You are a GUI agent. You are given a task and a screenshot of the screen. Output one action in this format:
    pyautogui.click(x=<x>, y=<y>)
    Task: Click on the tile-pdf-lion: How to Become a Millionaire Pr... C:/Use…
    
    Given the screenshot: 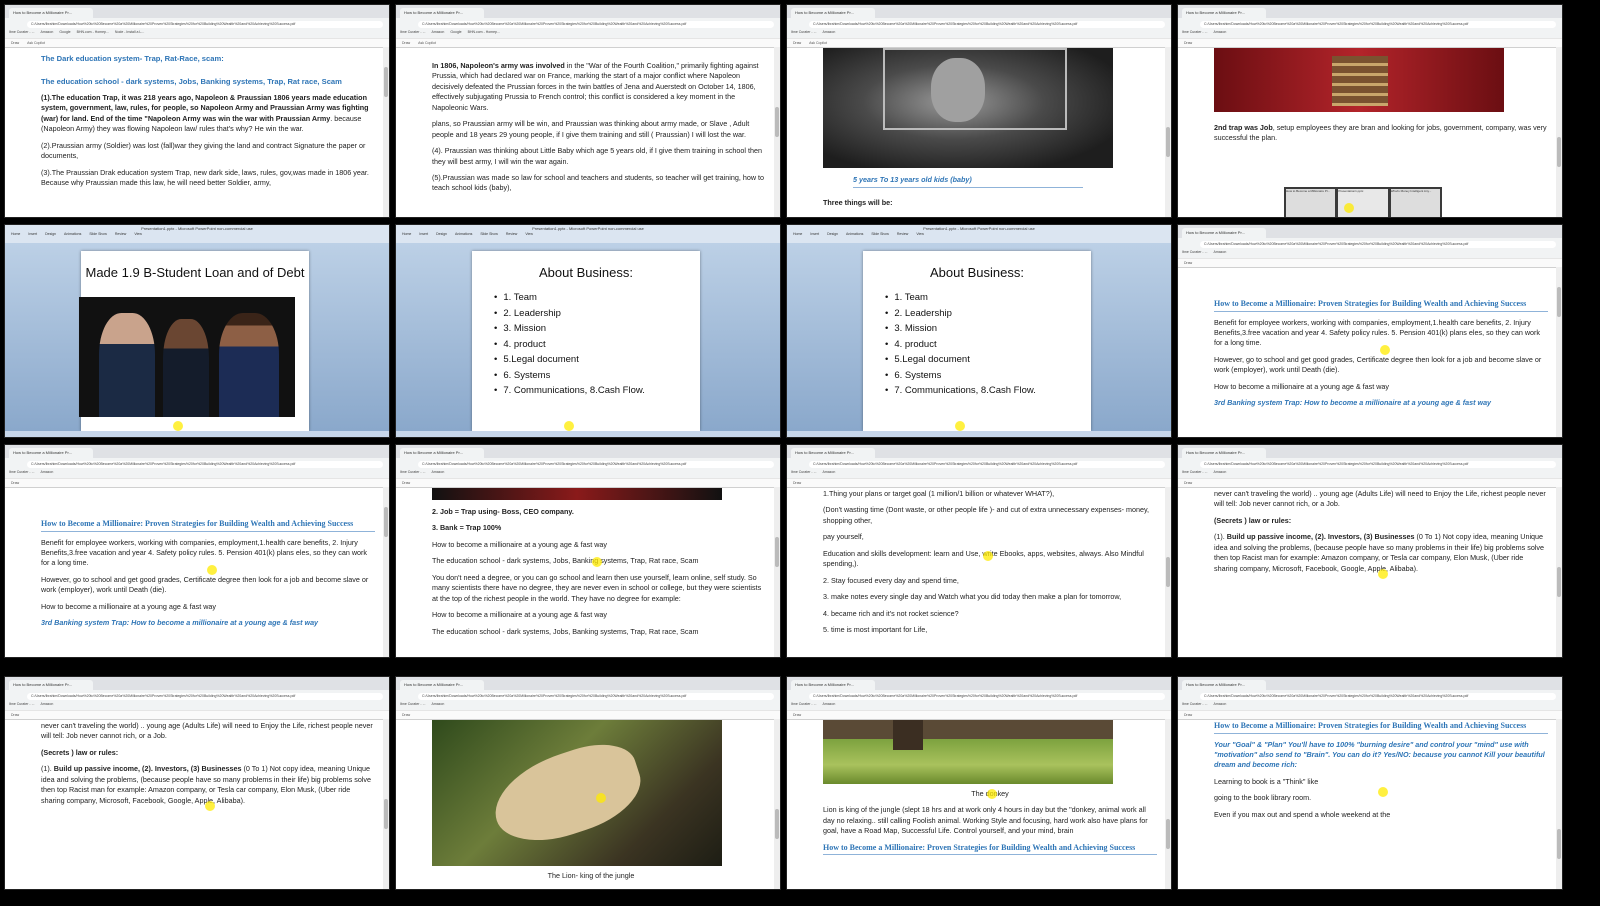 What is the action you would take?
    pyautogui.click(x=588, y=783)
    